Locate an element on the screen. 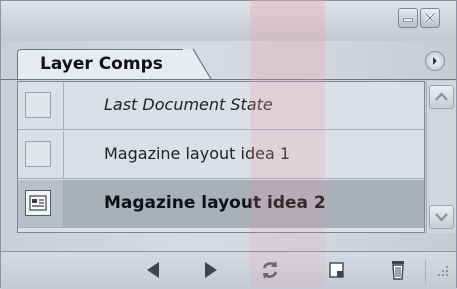 The height and width of the screenshot is (289, 457). close-icon is located at coordinates (430, 18).